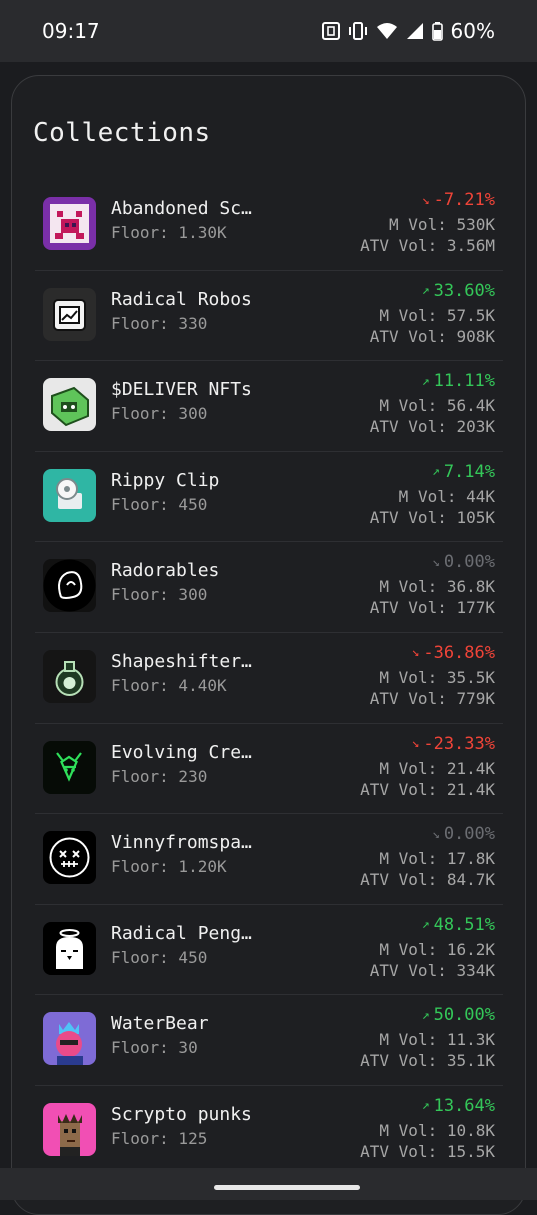 Image resolution: width=537 pixels, height=1215 pixels. What do you see at coordinates (472, 31) in the screenshot?
I see `battery-percent: 60%` at bounding box center [472, 31].